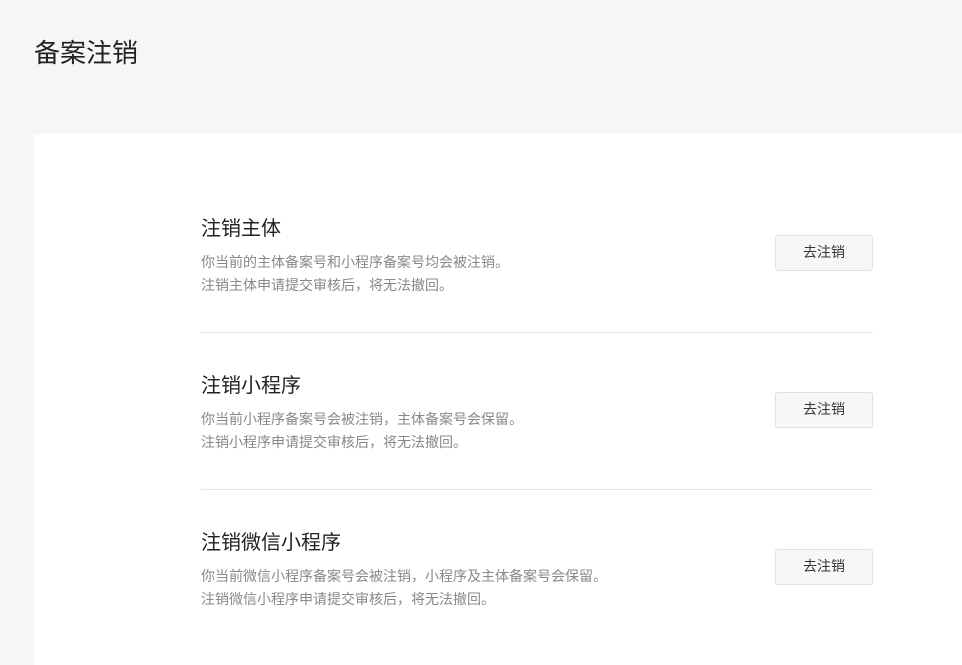 The width and height of the screenshot is (962, 665). Describe the element at coordinates (348, 600) in the screenshot. I see `option-description-line: 注销微信小程序申请提交审核后，将无法撤回。` at that location.